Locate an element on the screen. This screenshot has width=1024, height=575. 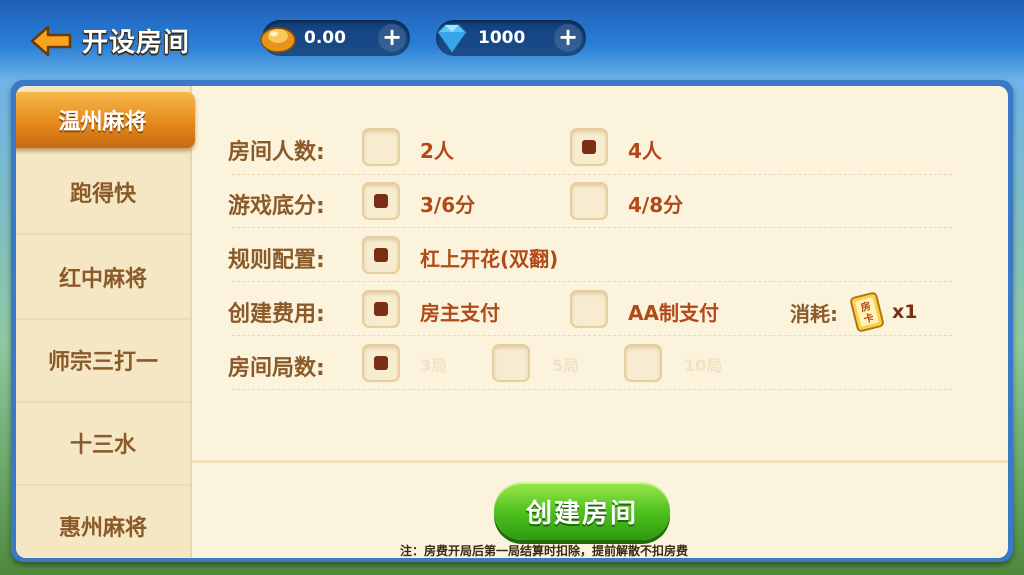
gold-ingot-icon is located at coordinates (278, 40).